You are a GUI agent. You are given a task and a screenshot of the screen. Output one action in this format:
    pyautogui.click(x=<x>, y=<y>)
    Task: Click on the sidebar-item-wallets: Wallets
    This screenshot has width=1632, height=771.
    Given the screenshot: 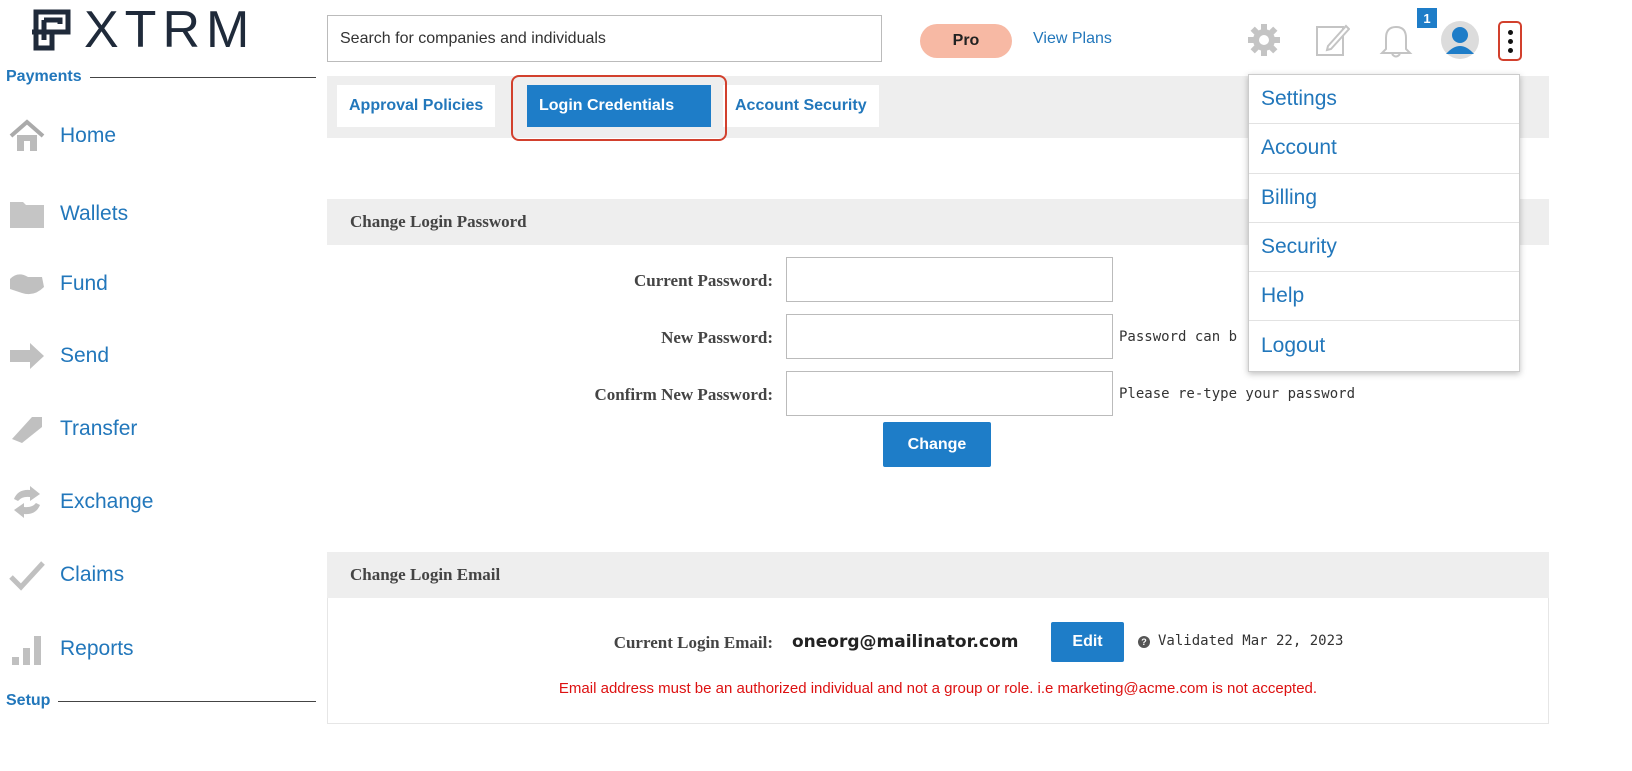 What is the action you would take?
    pyautogui.click(x=67, y=214)
    